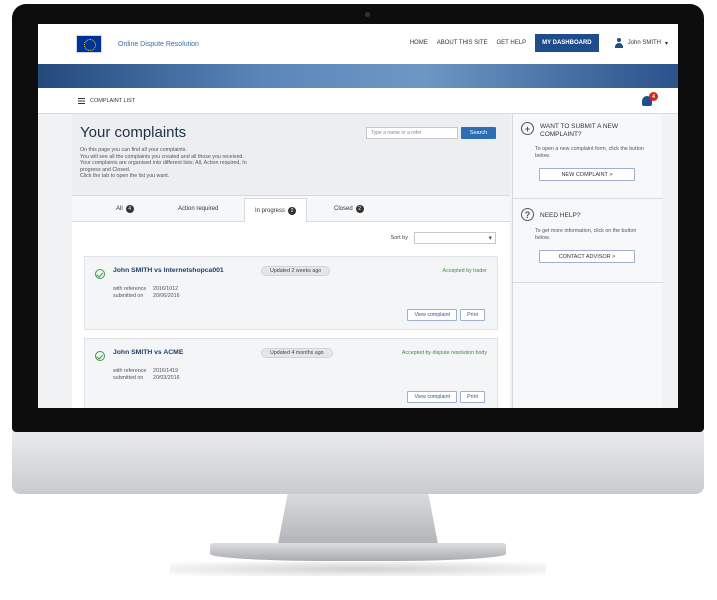 Image resolution: width=717 pixels, height=600 pixels. What do you see at coordinates (478, 133) in the screenshot?
I see `search-button: Search` at bounding box center [478, 133].